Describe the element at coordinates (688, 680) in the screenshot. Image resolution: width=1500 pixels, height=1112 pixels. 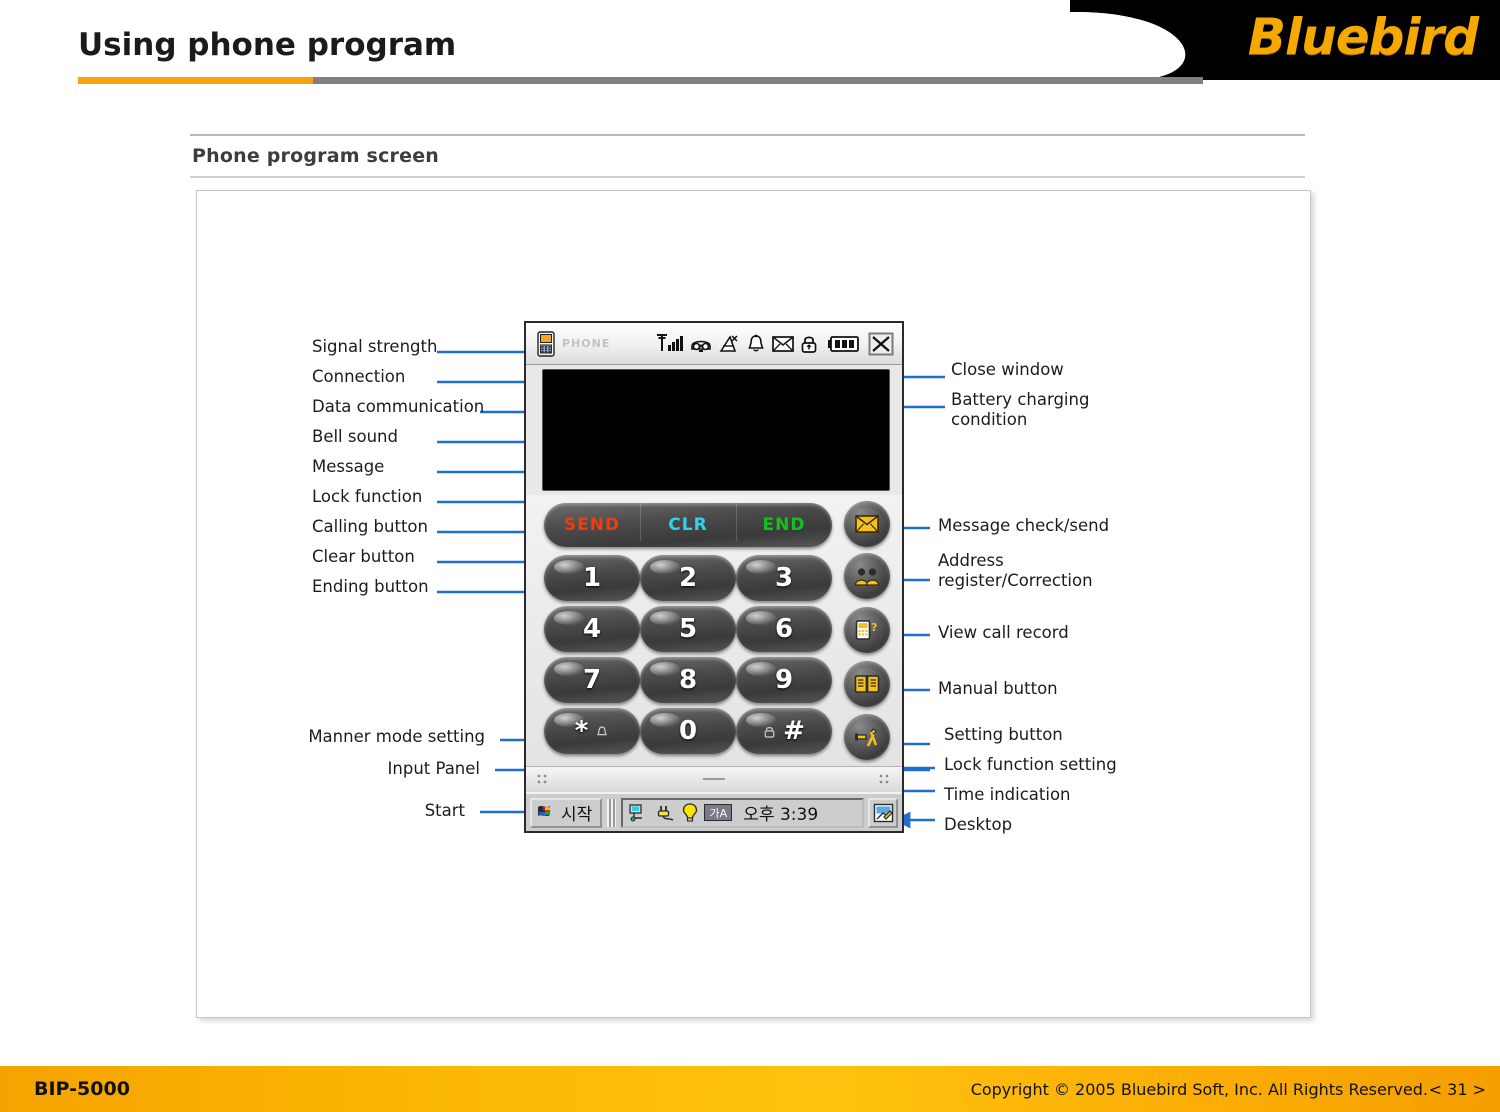
I see `key-8: 8` at that location.